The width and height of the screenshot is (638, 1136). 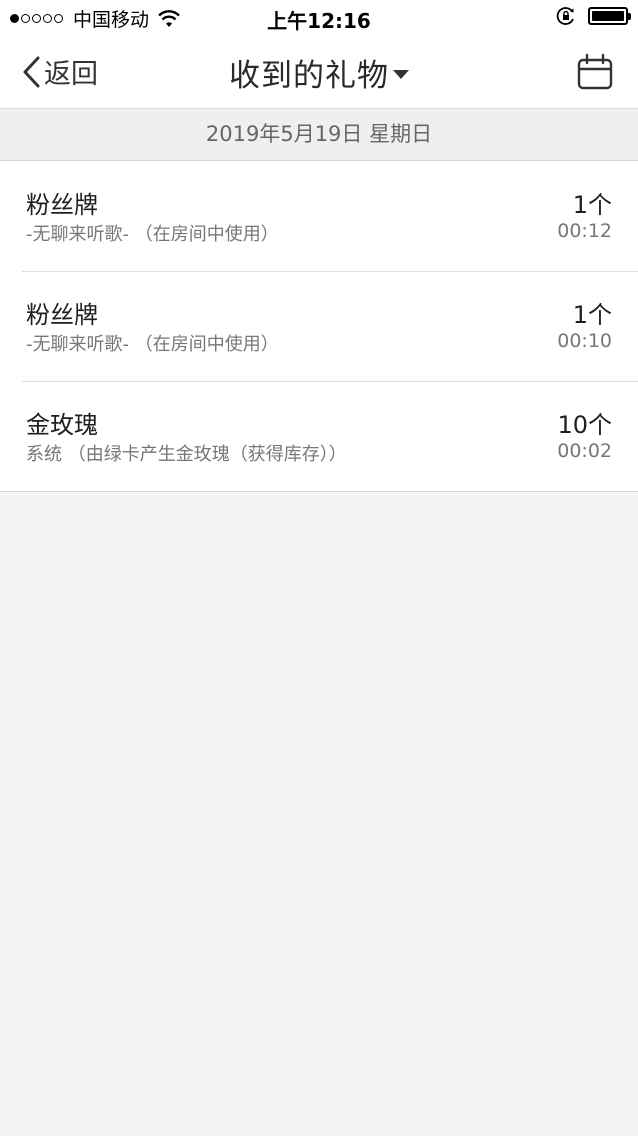 I want to click on gift-time: 00:10, so click(x=584, y=341).